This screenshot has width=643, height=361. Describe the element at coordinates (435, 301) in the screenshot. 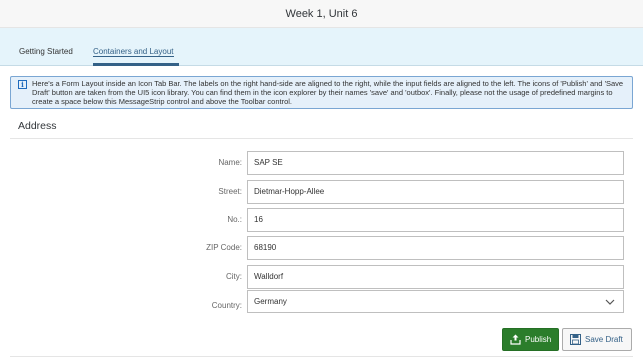

I see `country-select: Germany` at that location.